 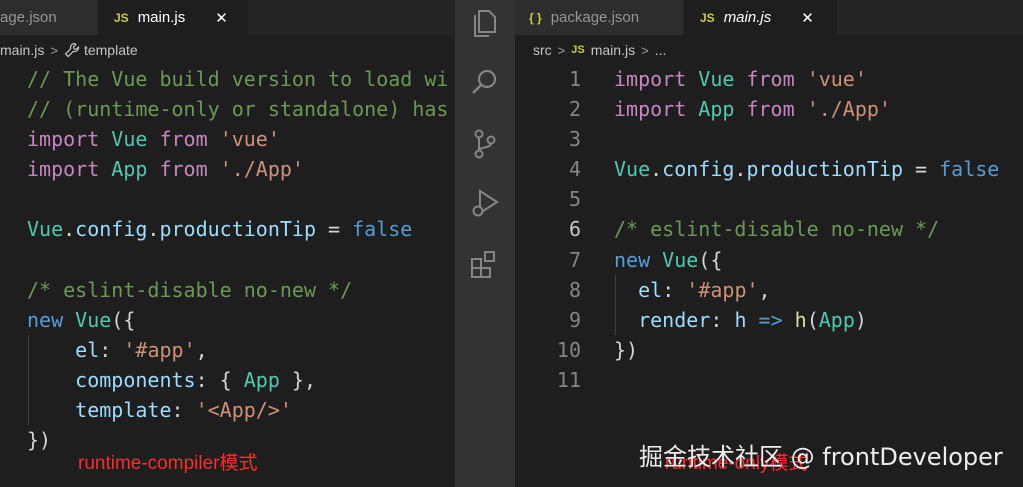 What do you see at coordinates (201, 349) in the screenshot?
I see `code-token: ,` at bounding box center [201, 349].